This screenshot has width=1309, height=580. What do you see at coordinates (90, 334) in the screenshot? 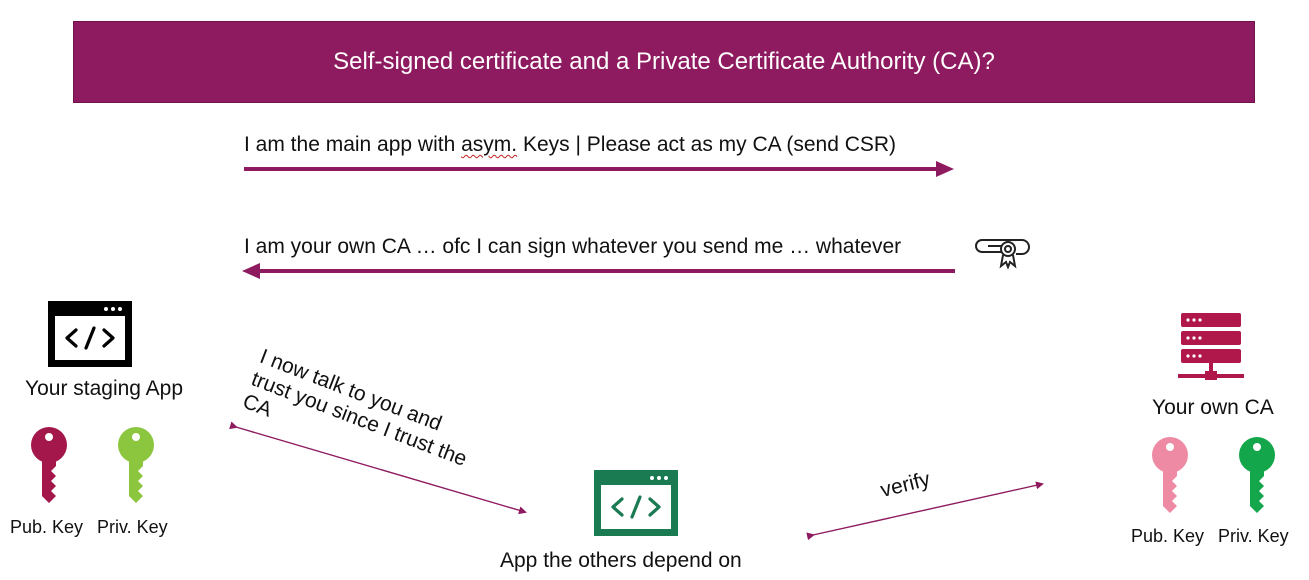
I see `staging-app-icon` at bounding box center [90, 334].